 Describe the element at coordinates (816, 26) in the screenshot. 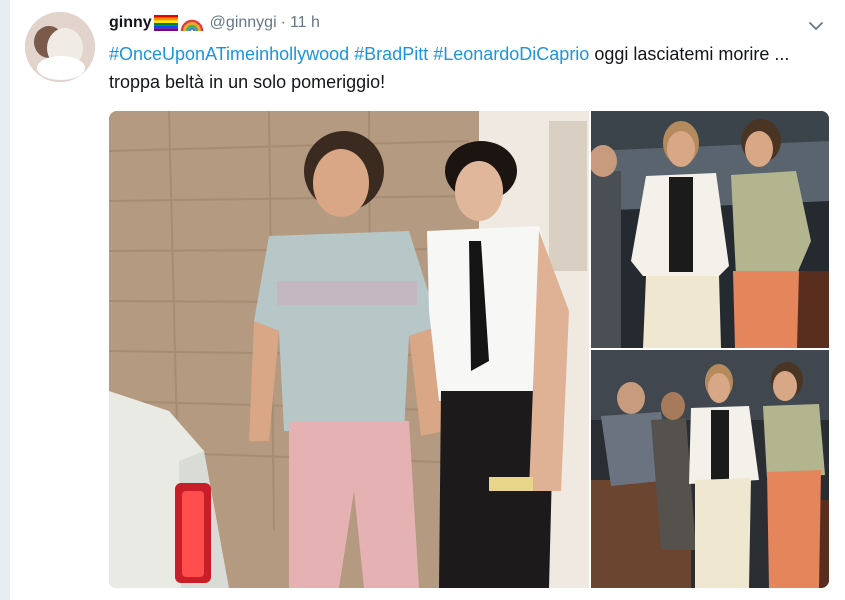

I see `chevron-down-icon` at that location.